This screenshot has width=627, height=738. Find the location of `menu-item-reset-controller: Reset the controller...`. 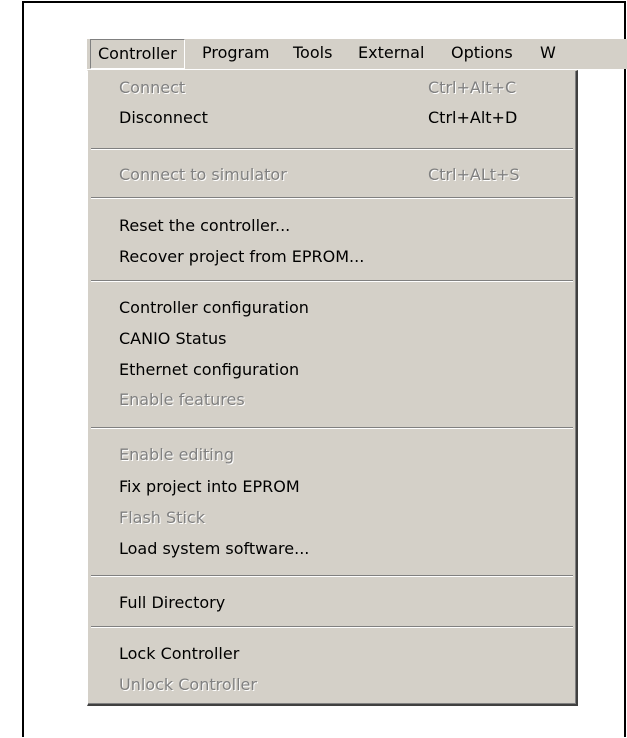

menu-item-reset-controller: Reset the controller... is located at coordinates (332, 226).